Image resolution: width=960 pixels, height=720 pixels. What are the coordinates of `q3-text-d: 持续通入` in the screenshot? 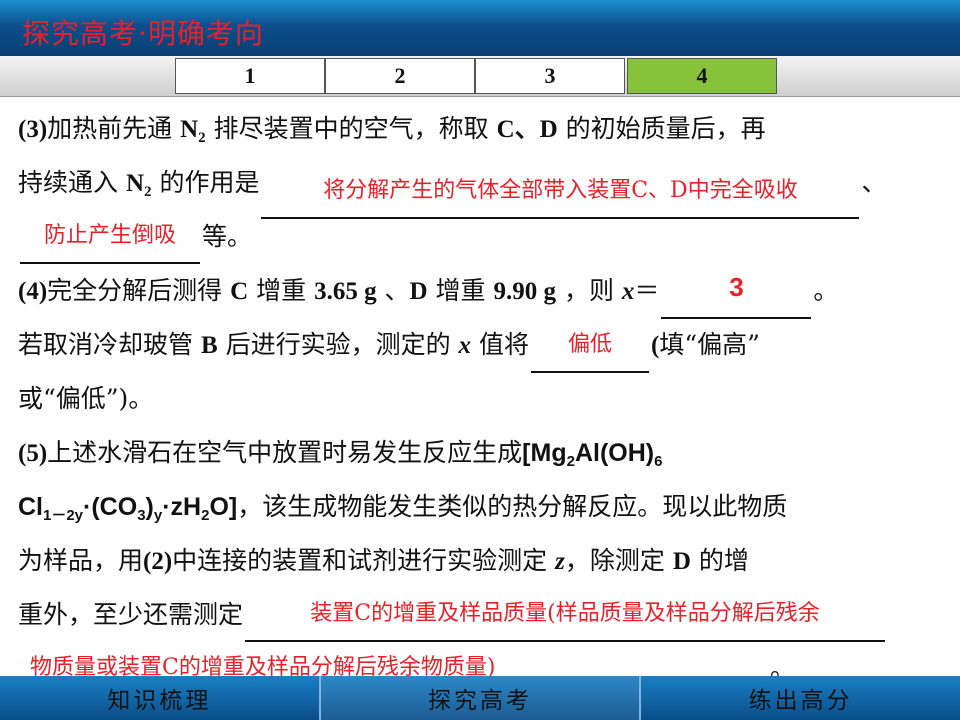 It's located at (72, 182).